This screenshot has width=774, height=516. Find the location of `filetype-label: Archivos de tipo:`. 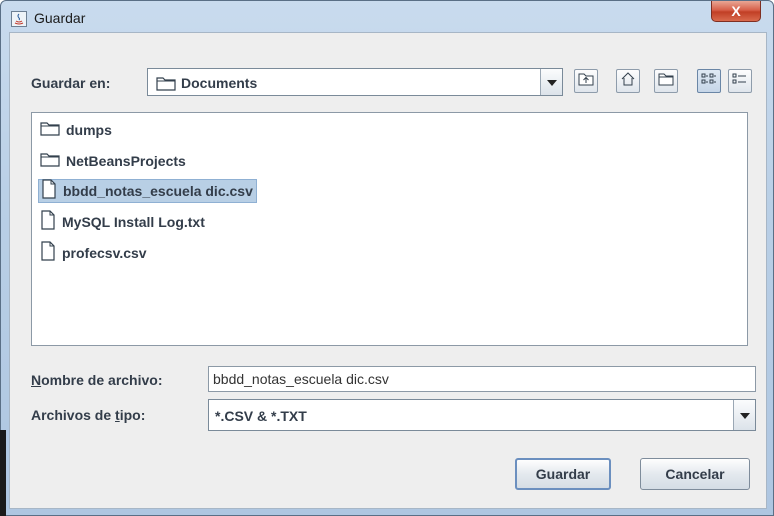

filetype-label: Archivos de tipo: is located at coordinates (88, 415).